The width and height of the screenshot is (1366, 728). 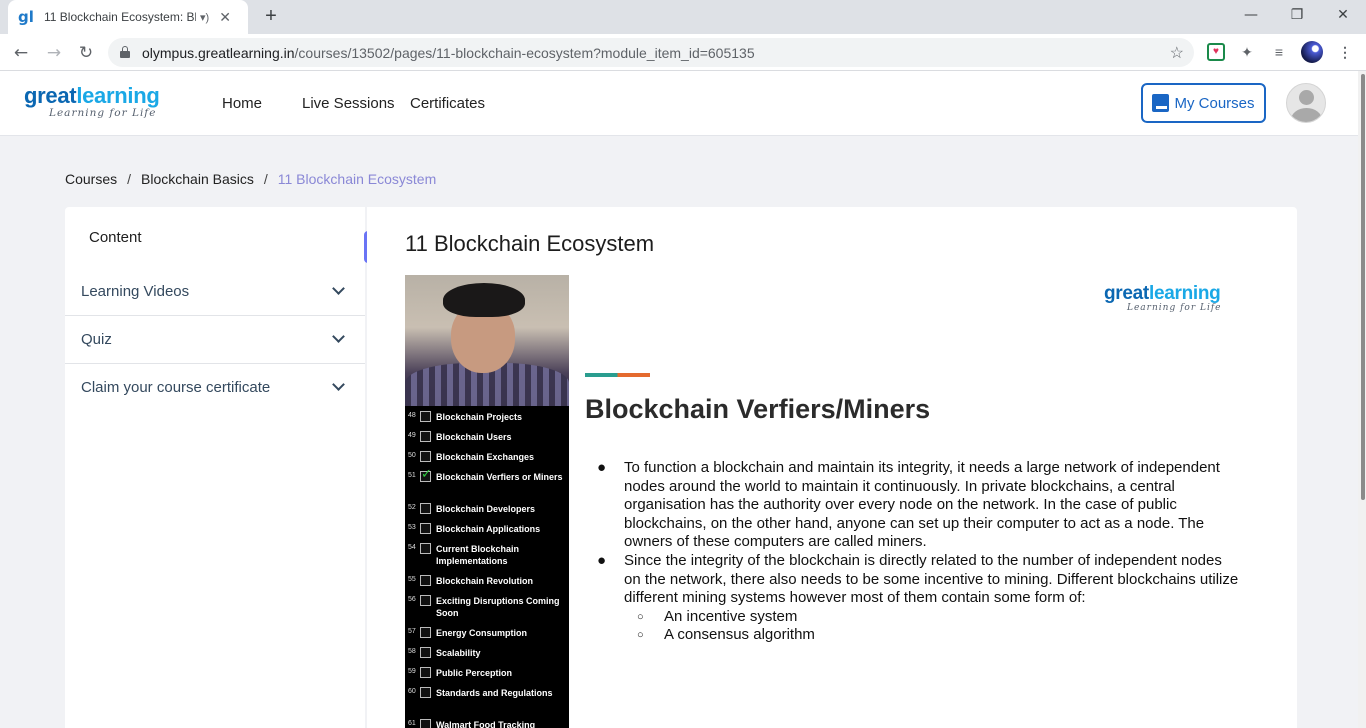 What do you see at coordinates (485, 581) in the screenshot?
I see `video-topic-title: Blockchain Revolution` at bounding box center [485, 581].